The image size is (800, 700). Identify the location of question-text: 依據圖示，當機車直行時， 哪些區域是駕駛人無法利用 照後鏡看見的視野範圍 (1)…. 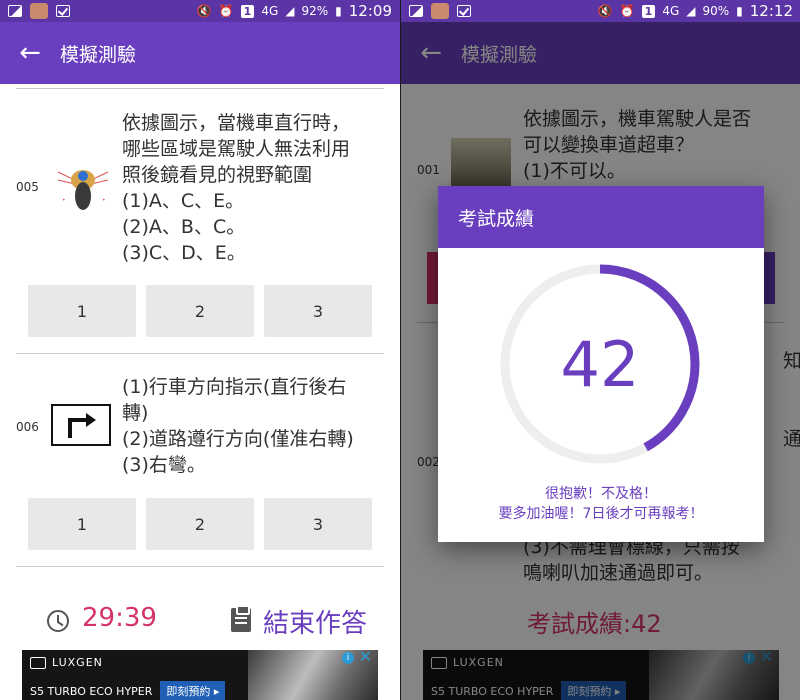
(256, 188).